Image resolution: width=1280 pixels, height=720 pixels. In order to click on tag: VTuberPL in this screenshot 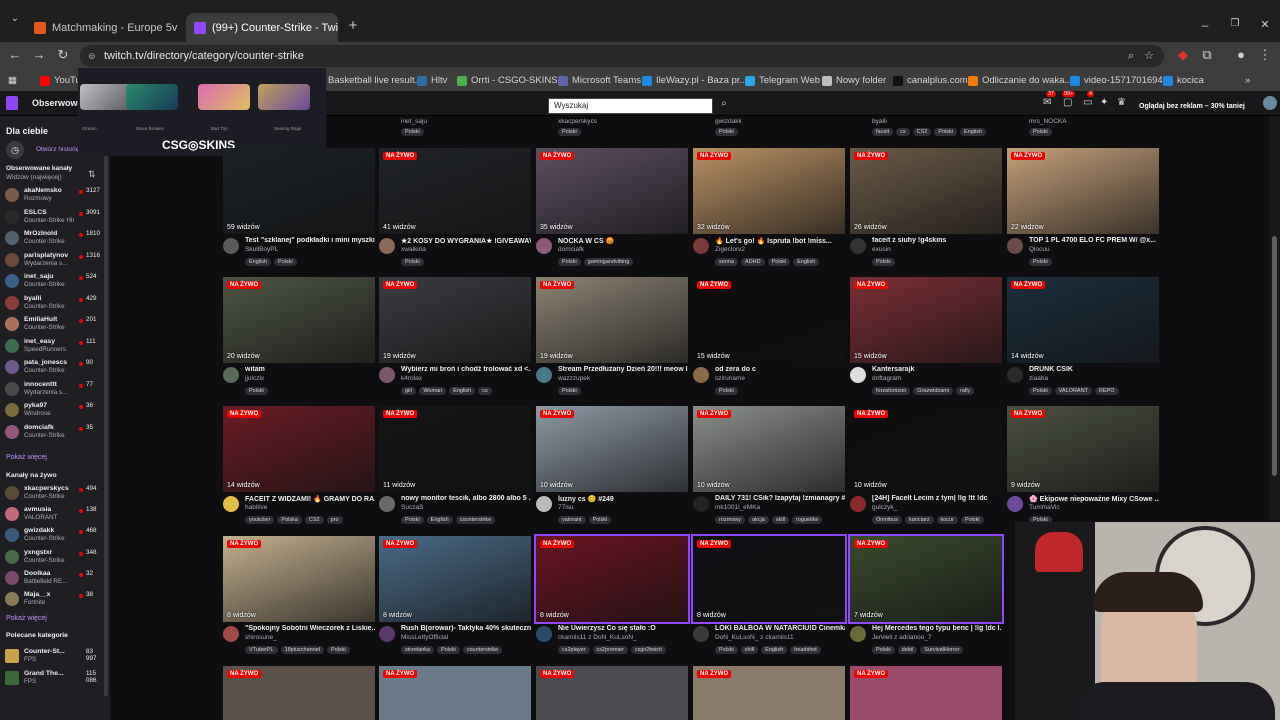, I will do `click(261, 650)`.